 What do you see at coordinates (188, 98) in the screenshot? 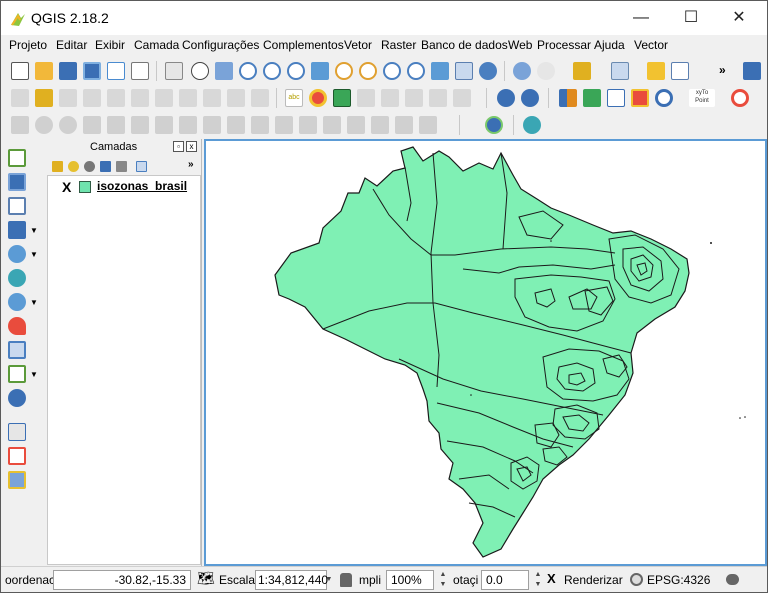
I see `delete-selected-icon` at bounding box center [188, 98].